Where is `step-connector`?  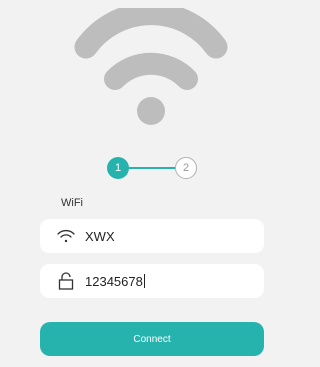
step-connector is located at coordinates (152, 168).